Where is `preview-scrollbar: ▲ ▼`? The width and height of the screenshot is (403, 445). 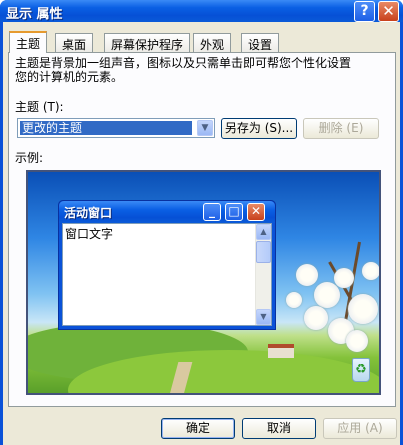
preview-scrollbar: ▲ ▼ is located at coordinates (263, 274).